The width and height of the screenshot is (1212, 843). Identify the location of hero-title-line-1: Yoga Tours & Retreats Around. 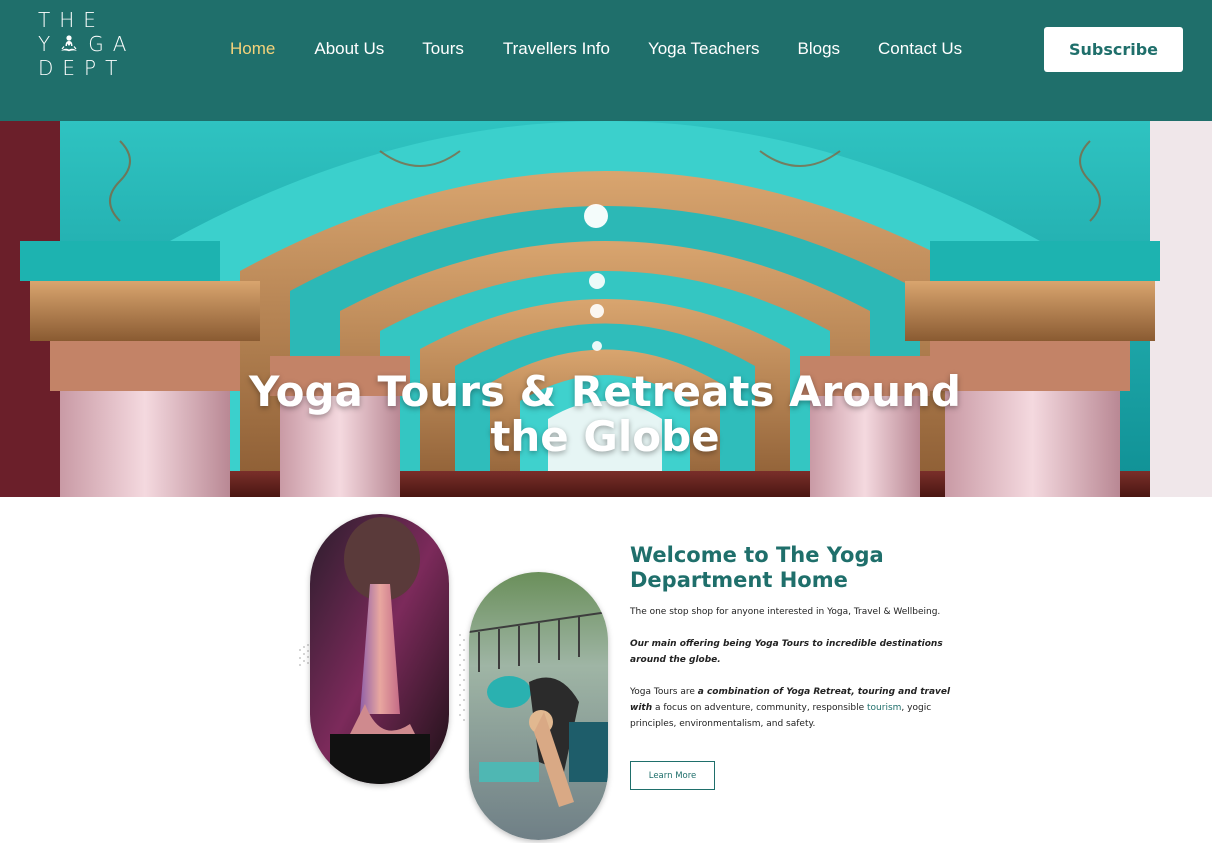
(605, 391).